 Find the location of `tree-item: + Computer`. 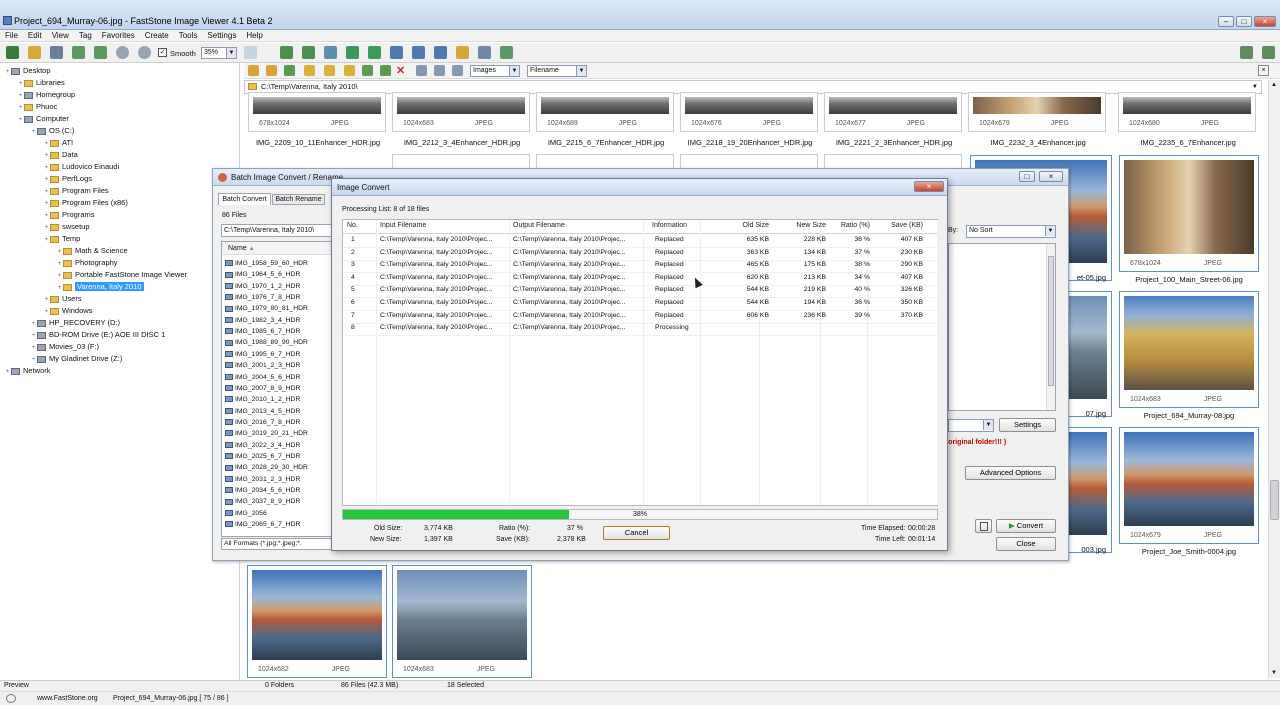

tree-item: + Computer is located at coordinates (43, 118).